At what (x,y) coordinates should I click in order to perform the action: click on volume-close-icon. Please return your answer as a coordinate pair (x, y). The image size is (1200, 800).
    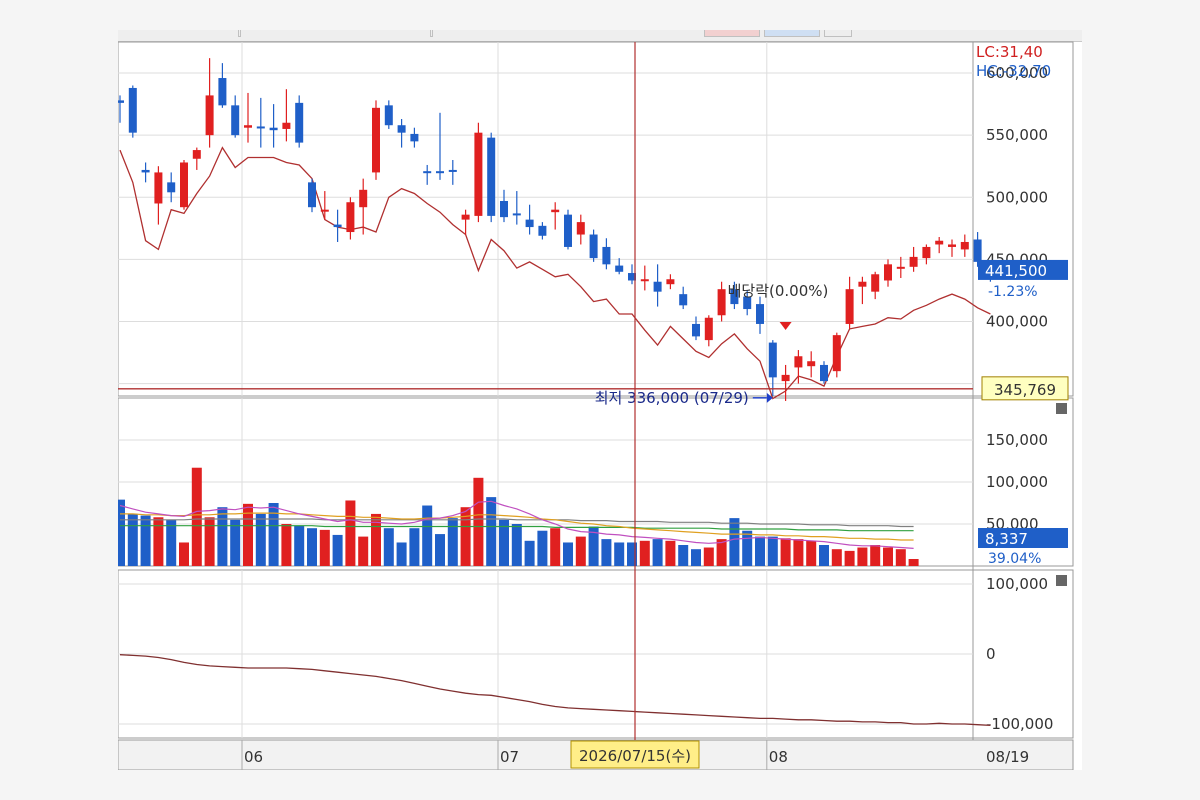
    Looking at the image, I should click on (1061, 408).